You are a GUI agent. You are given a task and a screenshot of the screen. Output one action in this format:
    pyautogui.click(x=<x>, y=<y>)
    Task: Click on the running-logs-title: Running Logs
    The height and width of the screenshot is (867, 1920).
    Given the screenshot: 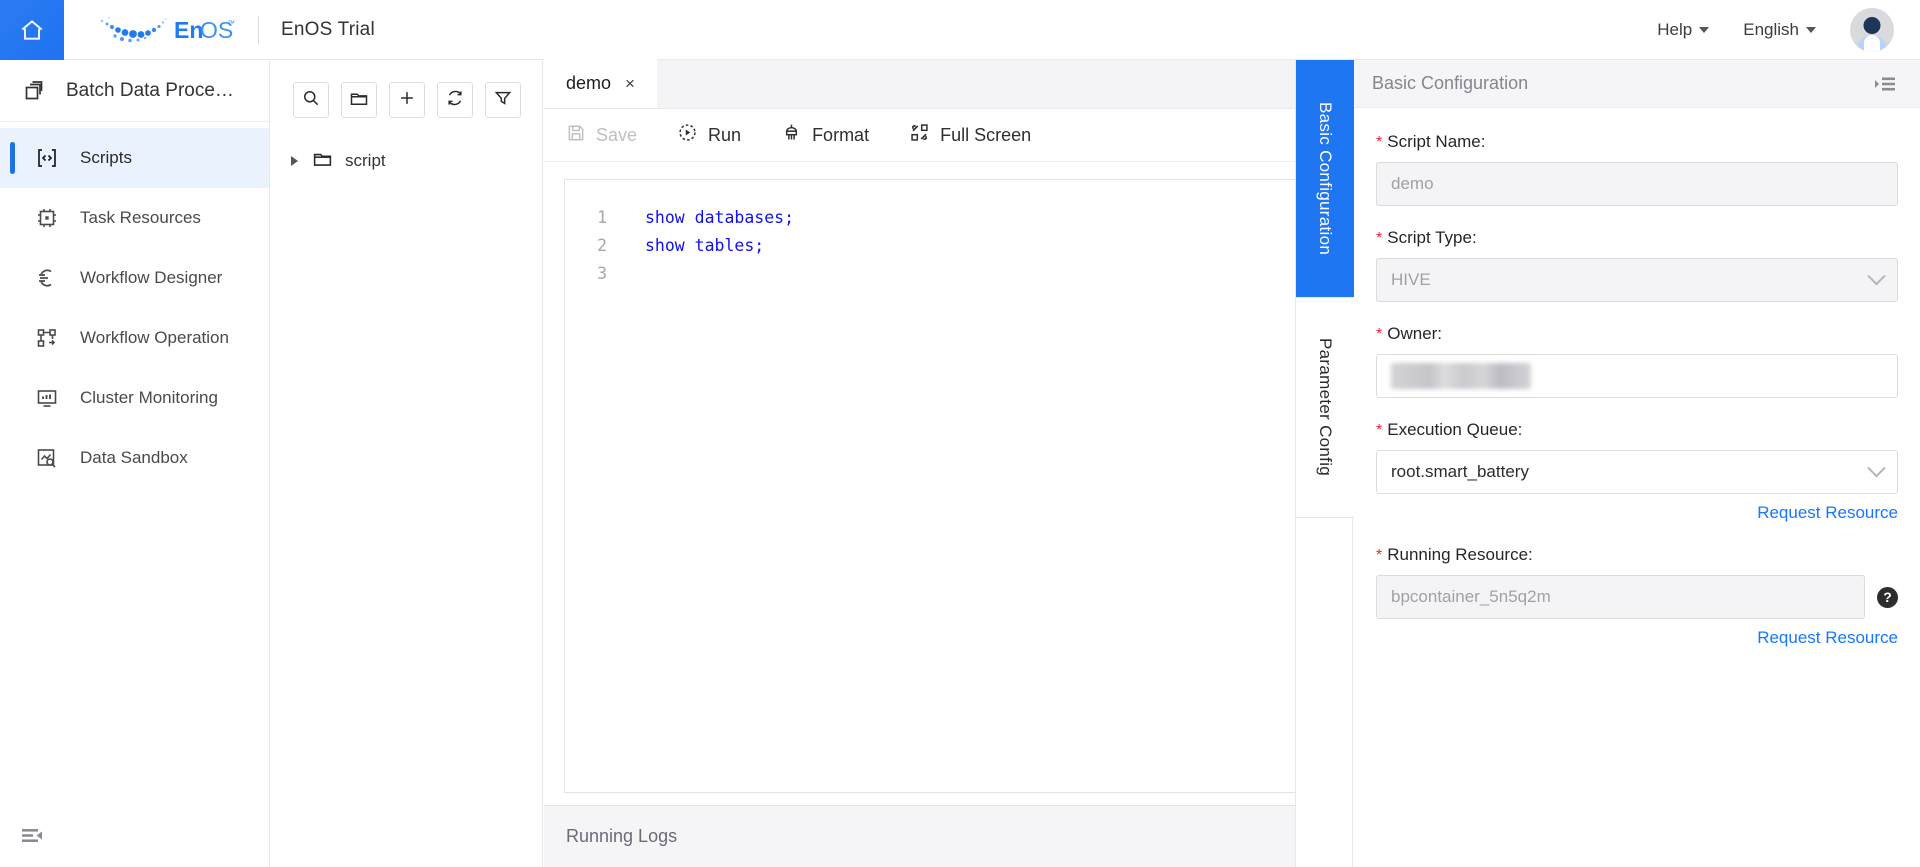 What is the action you would take?
    pyautogui.click(x=622, y=836)
    